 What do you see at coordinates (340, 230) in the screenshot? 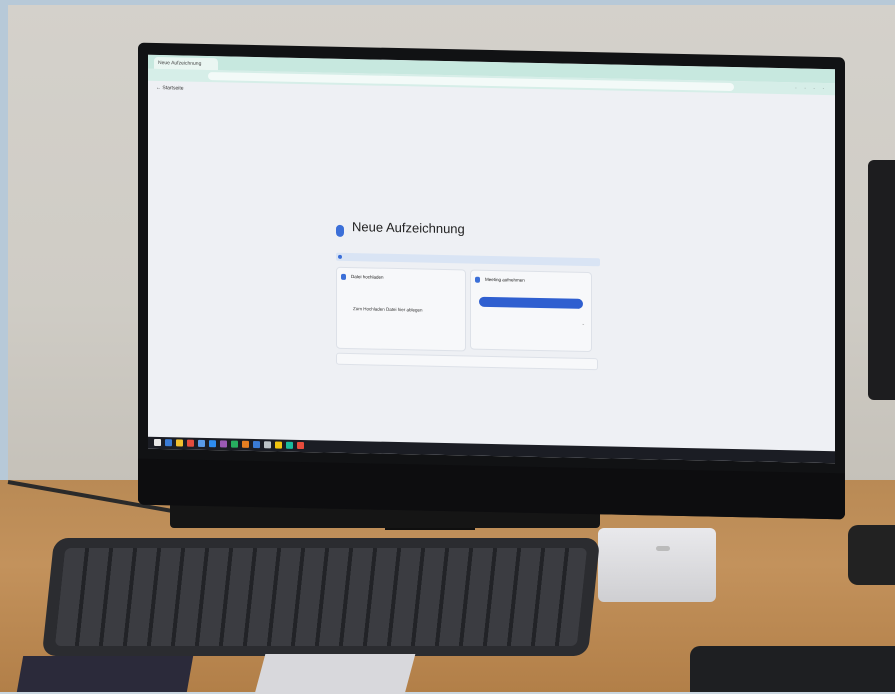
I see `microphone-icon` at bounding box center [340, 230].